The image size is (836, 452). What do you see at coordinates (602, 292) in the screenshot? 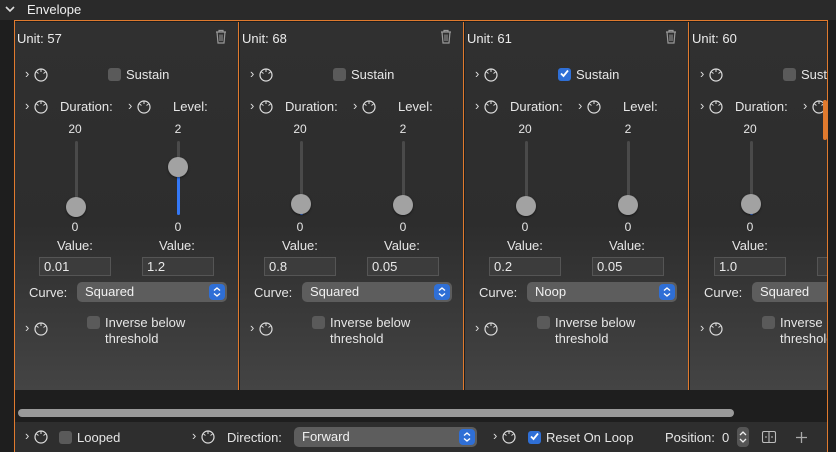
I see `curve-select: Noop` at bounding box center [602, 292].